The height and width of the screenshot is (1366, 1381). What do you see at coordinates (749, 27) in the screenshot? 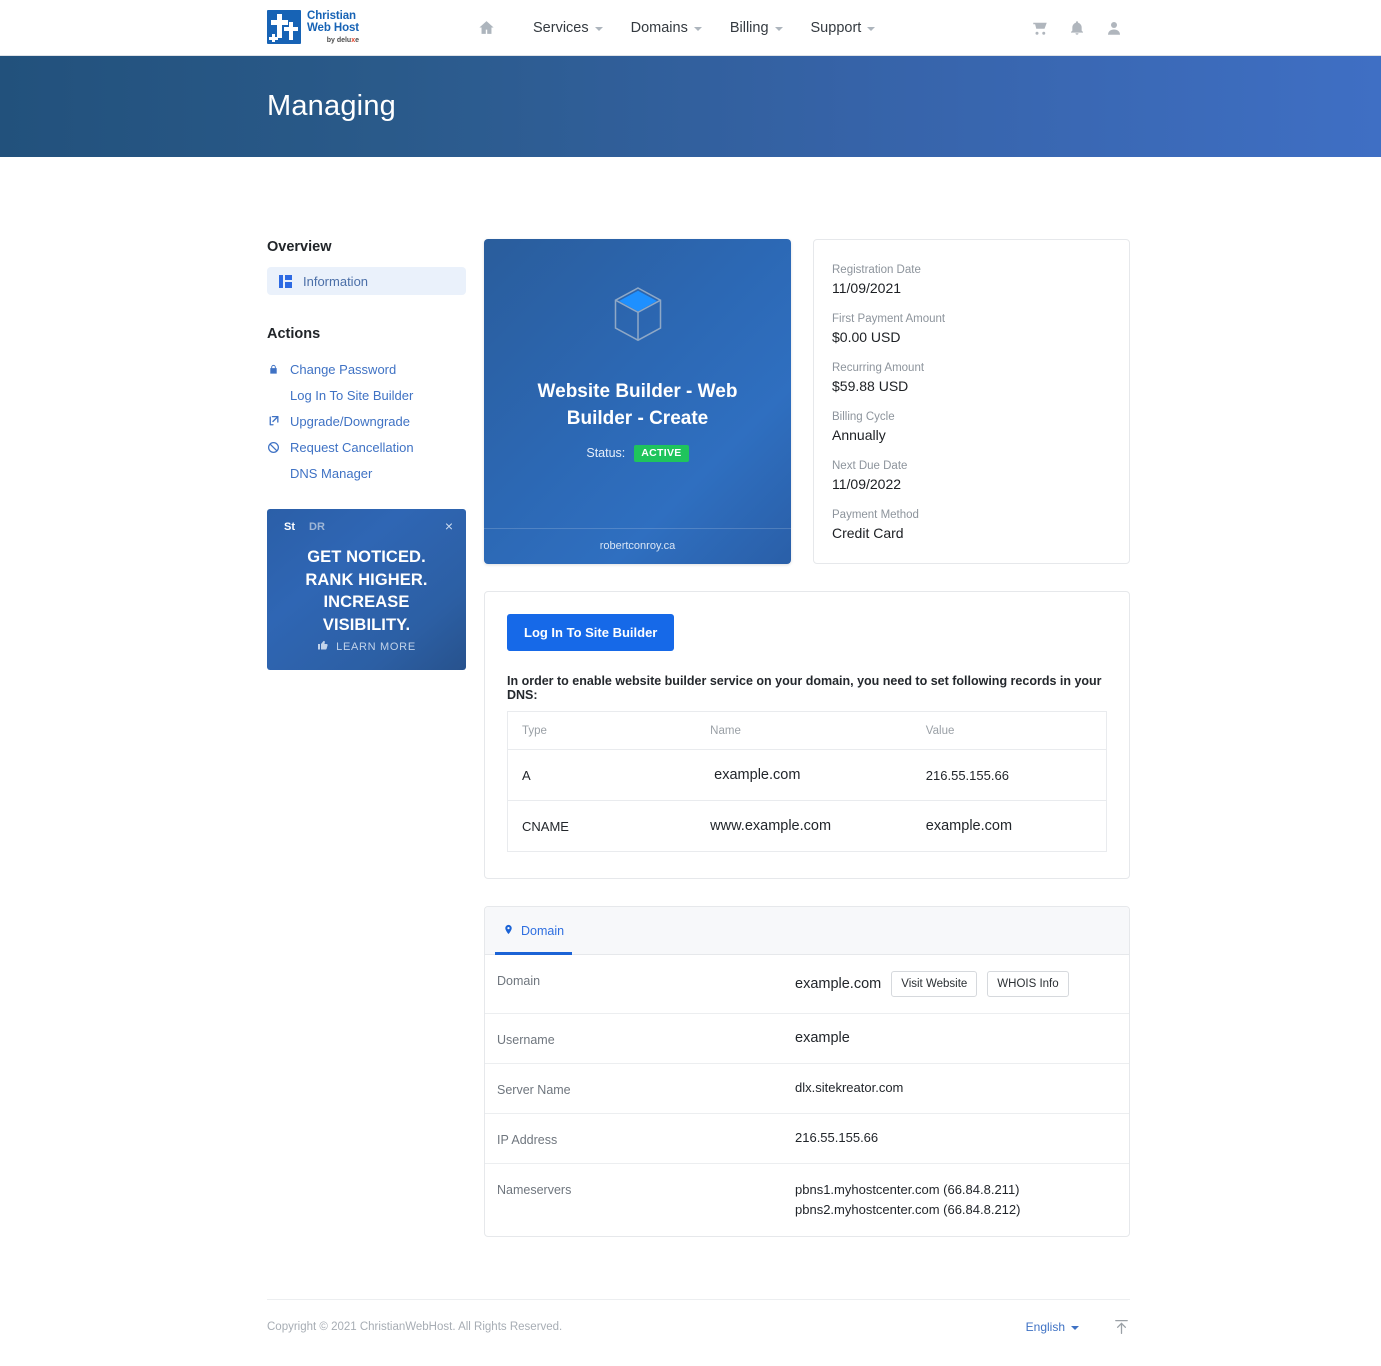
I see `nav-label: Billing` at bounding box center [749, 27].